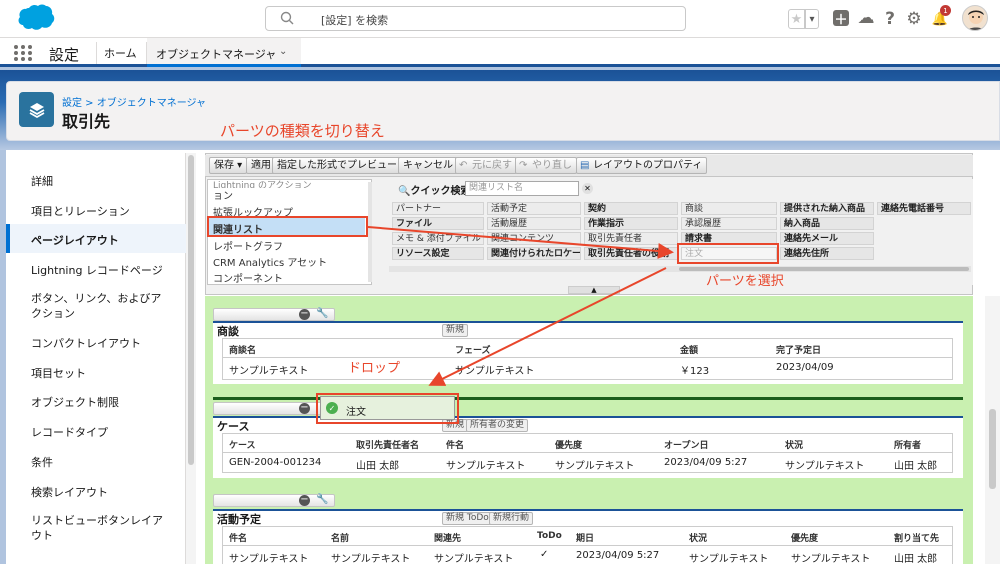 This screenshot has width=1000, height=564. Describe the element at coordinates (75, 402) in the screenshot. I see `sidebar-item-object-limits: オブジェクト制限` at that location.